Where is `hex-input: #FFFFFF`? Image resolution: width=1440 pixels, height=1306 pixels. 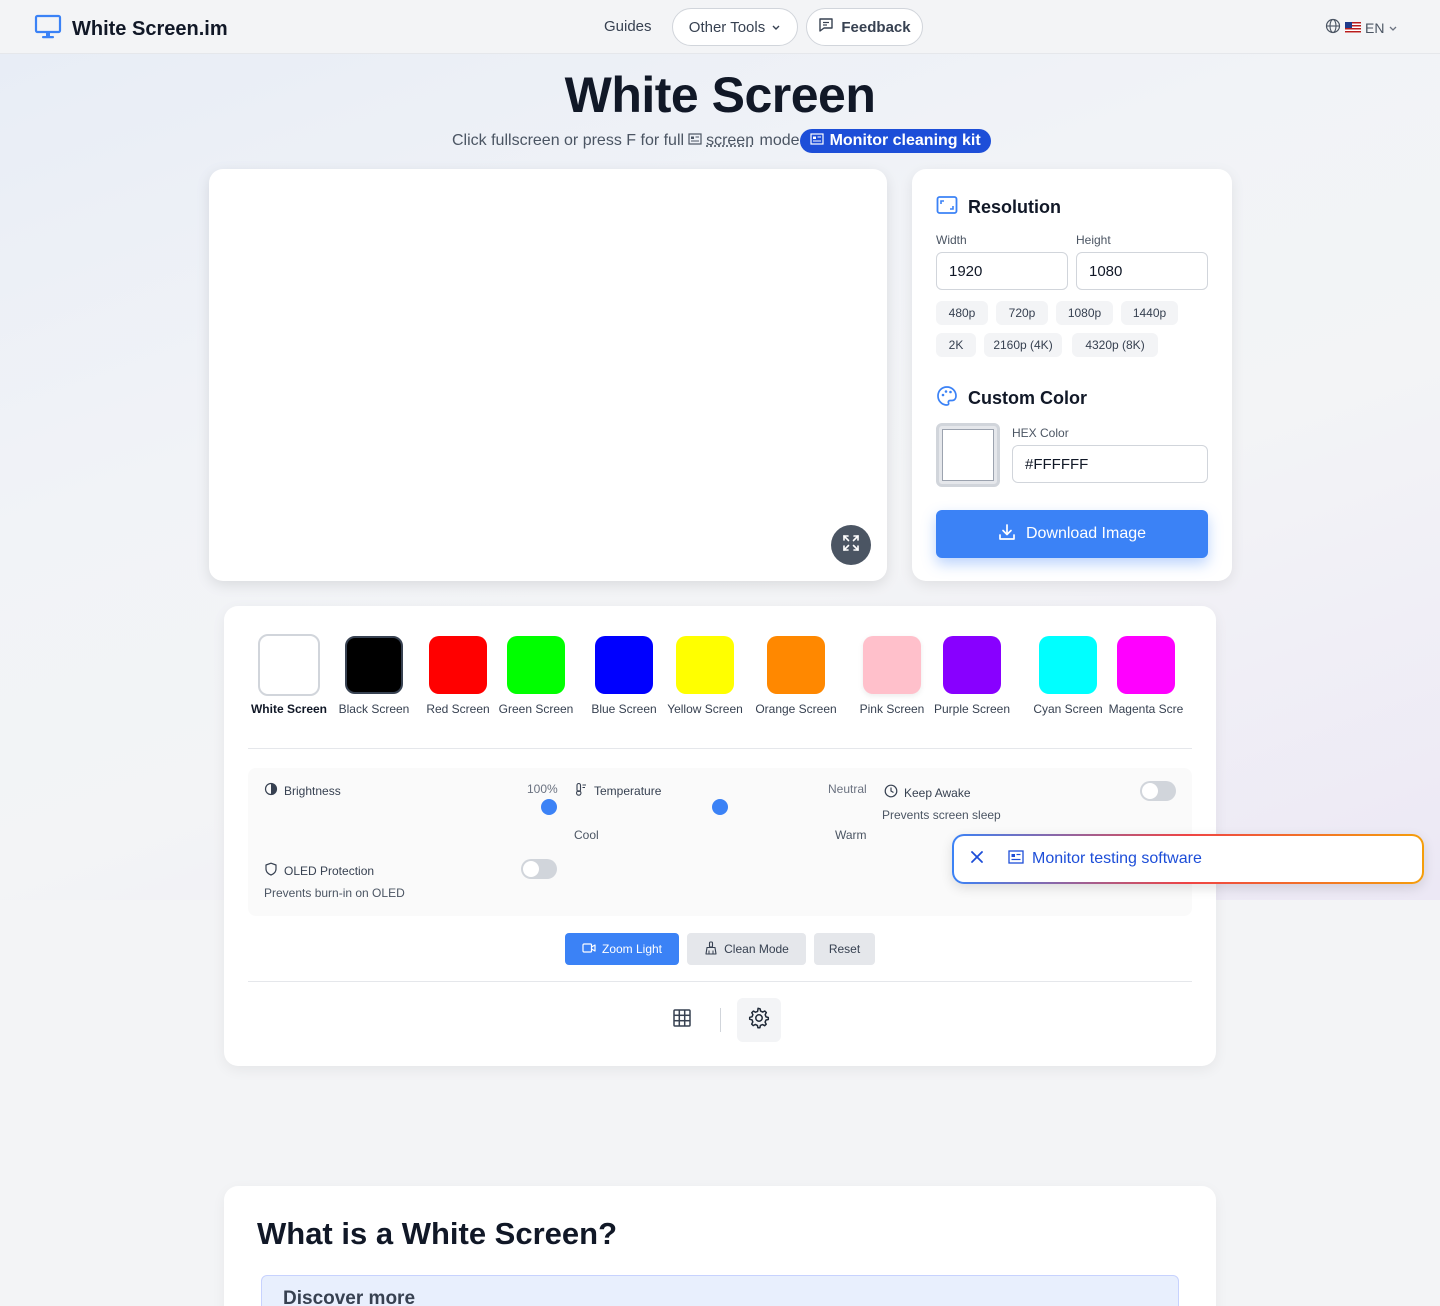 hex-input: #FFFFFF is located at coordinates (1110, 464).